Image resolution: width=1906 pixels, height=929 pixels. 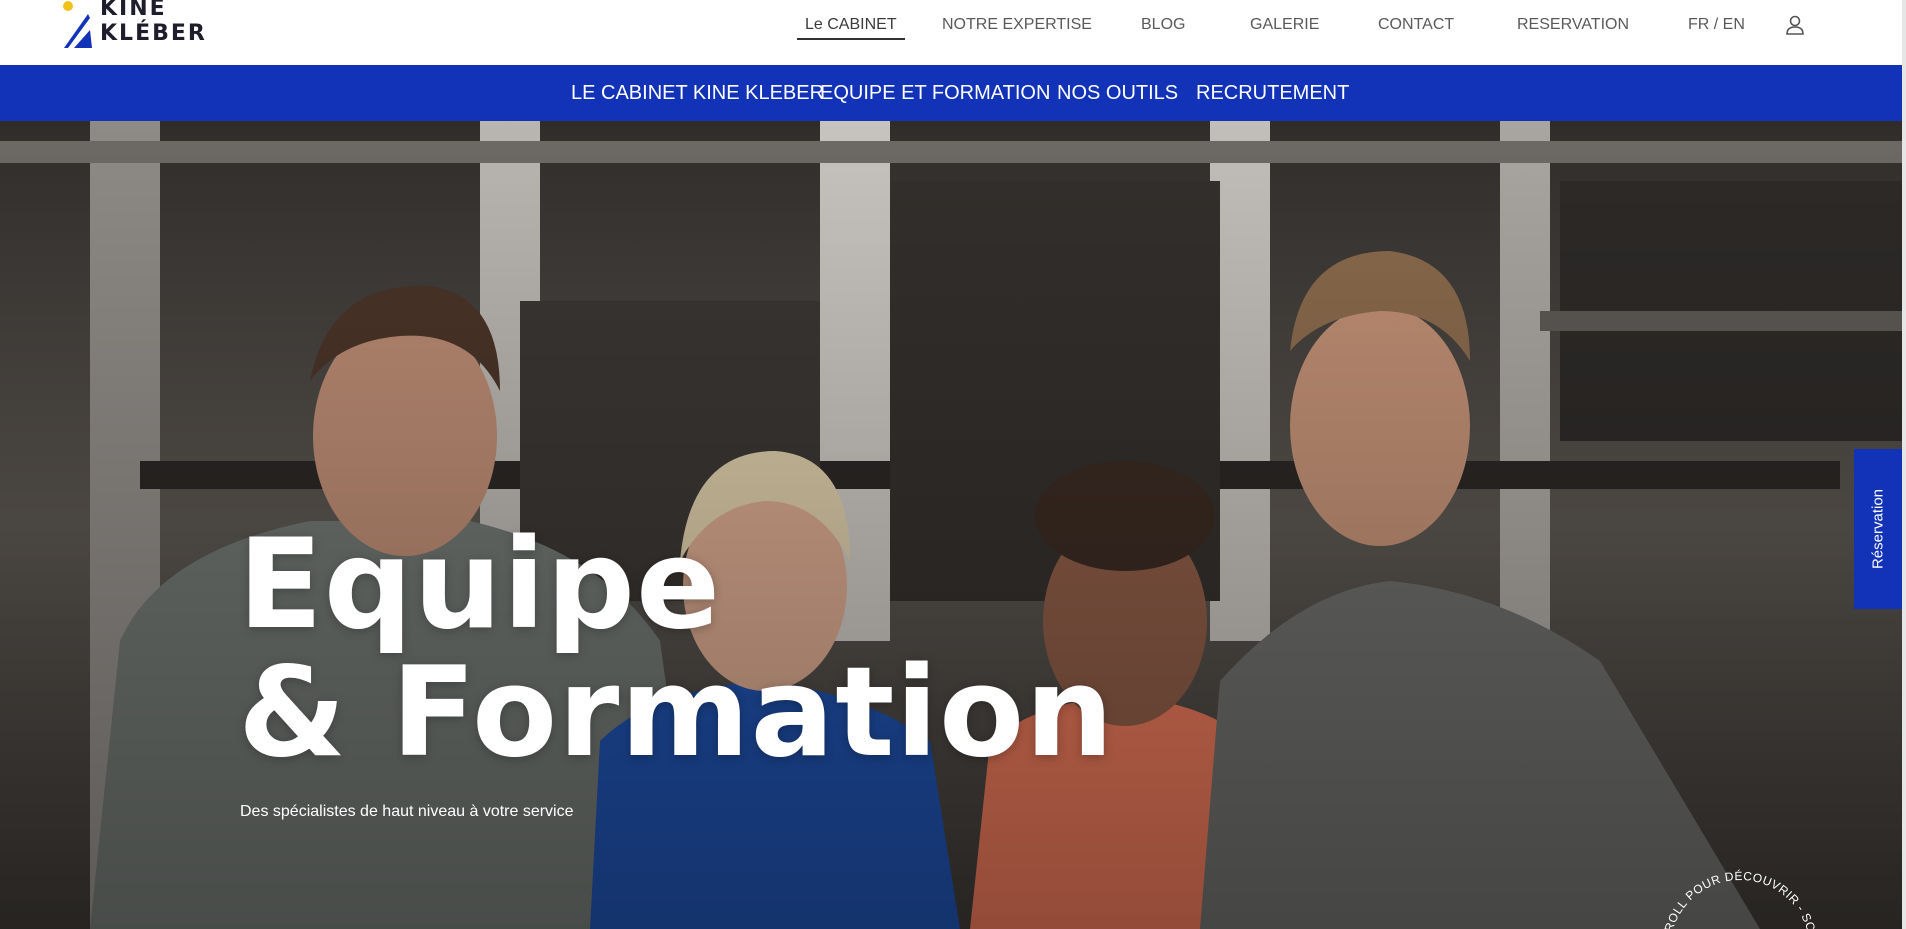 What do you see at coordinates (1795, 25) in the screenshot?
I see `user-icon` at bounding box center [1795, 25].